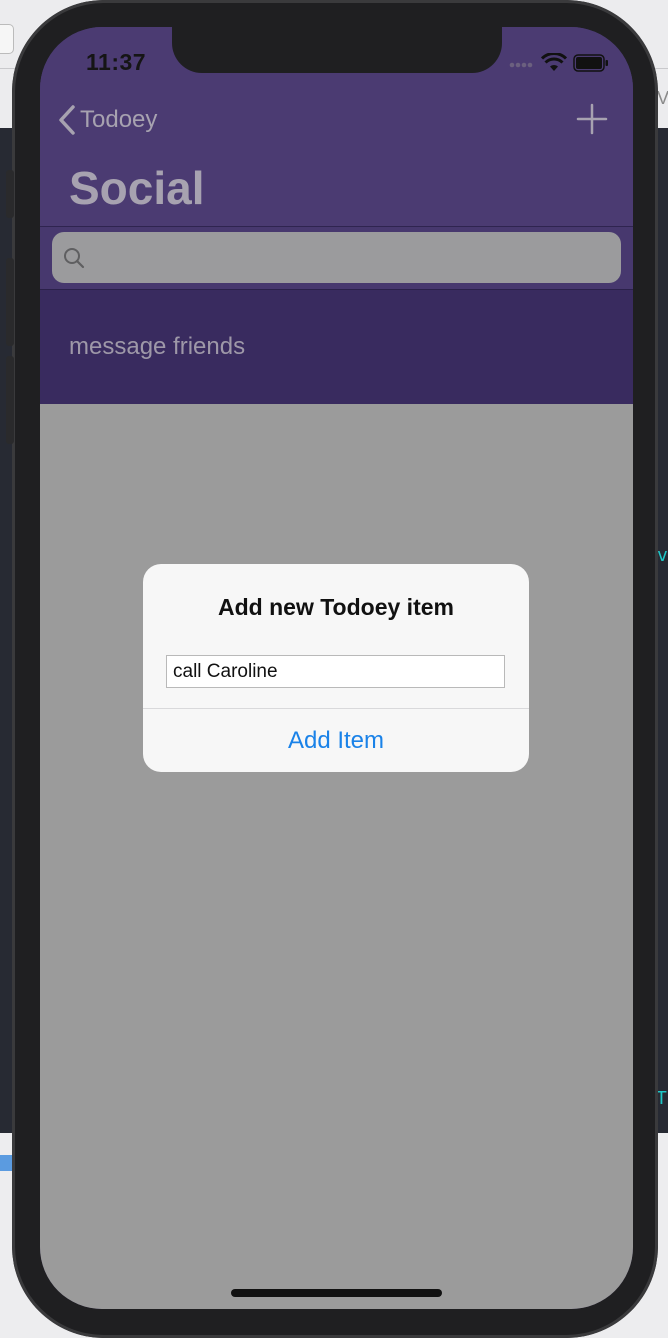  I want to click on status-indicators, so click(559, 63).